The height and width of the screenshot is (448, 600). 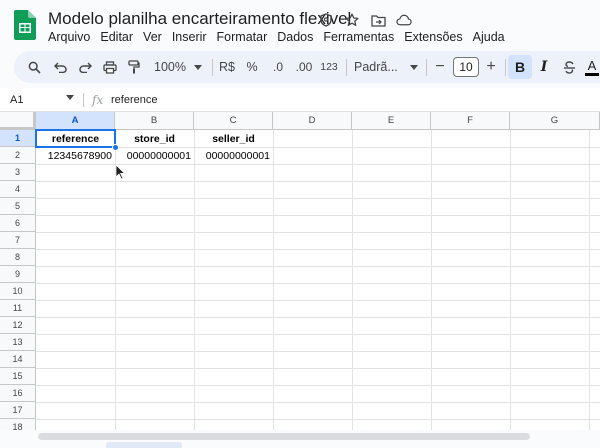 What do you see at coordinates (154, 121) in the screenshot?
I see `column-header-b: B` at bounding box center [154, 121].